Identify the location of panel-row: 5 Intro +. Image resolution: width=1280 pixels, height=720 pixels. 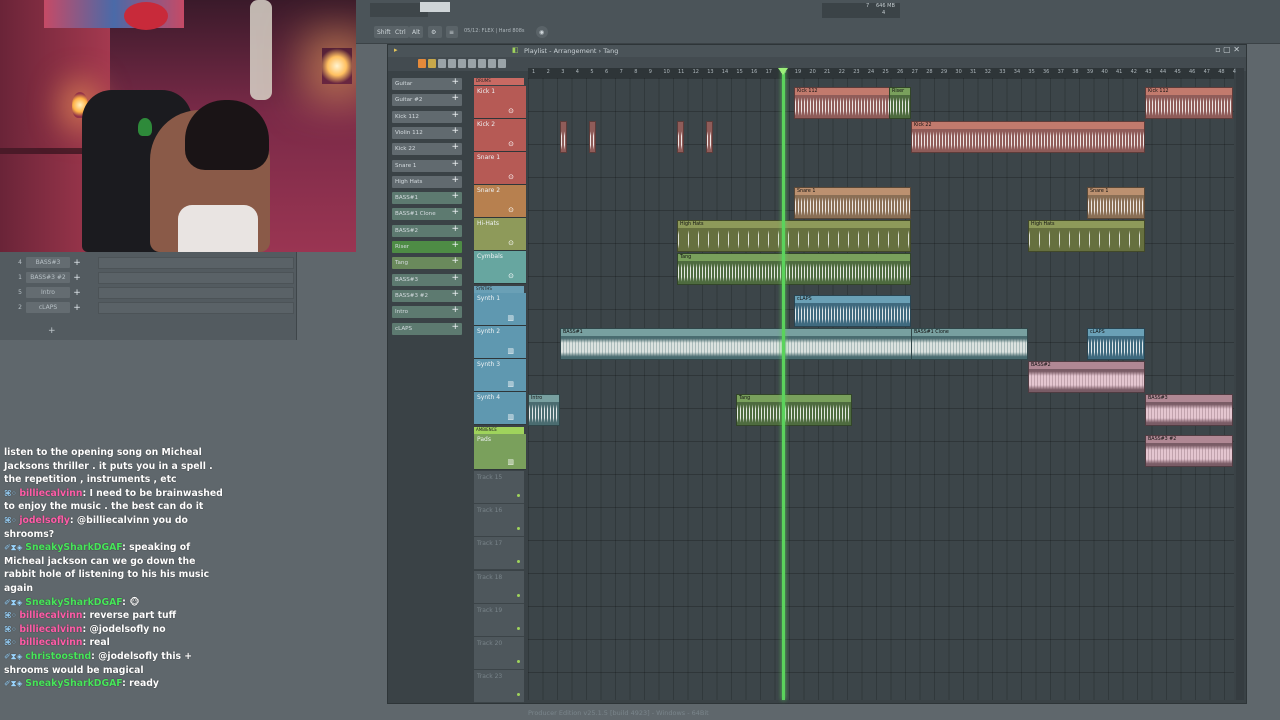
(149, 292).